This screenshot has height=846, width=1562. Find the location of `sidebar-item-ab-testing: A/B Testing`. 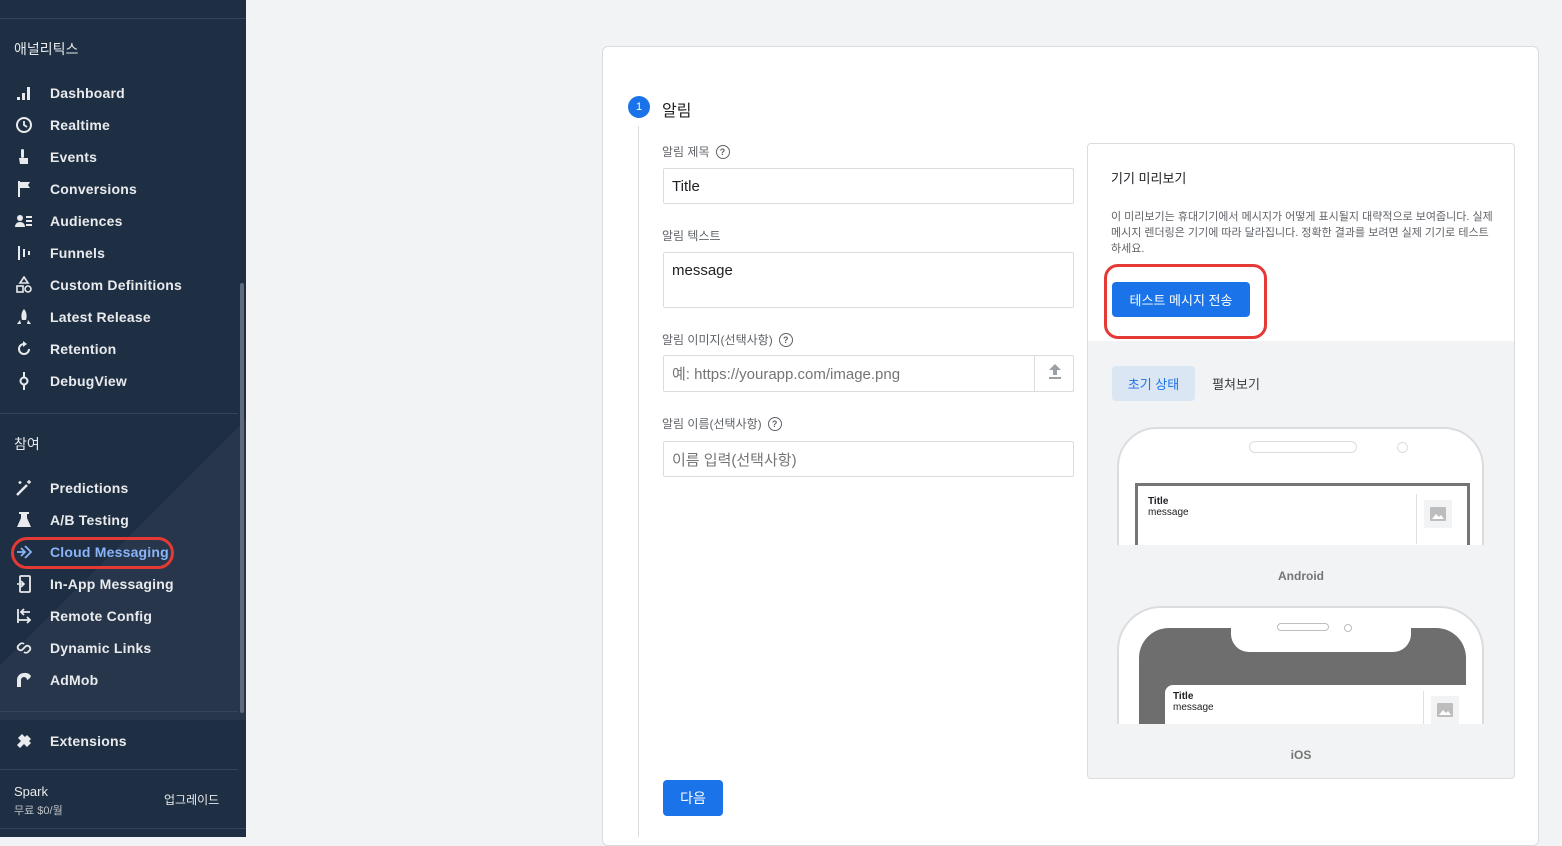

sidebar-item-ab-testing: A/B Testing is located at coordinates (119, 520).